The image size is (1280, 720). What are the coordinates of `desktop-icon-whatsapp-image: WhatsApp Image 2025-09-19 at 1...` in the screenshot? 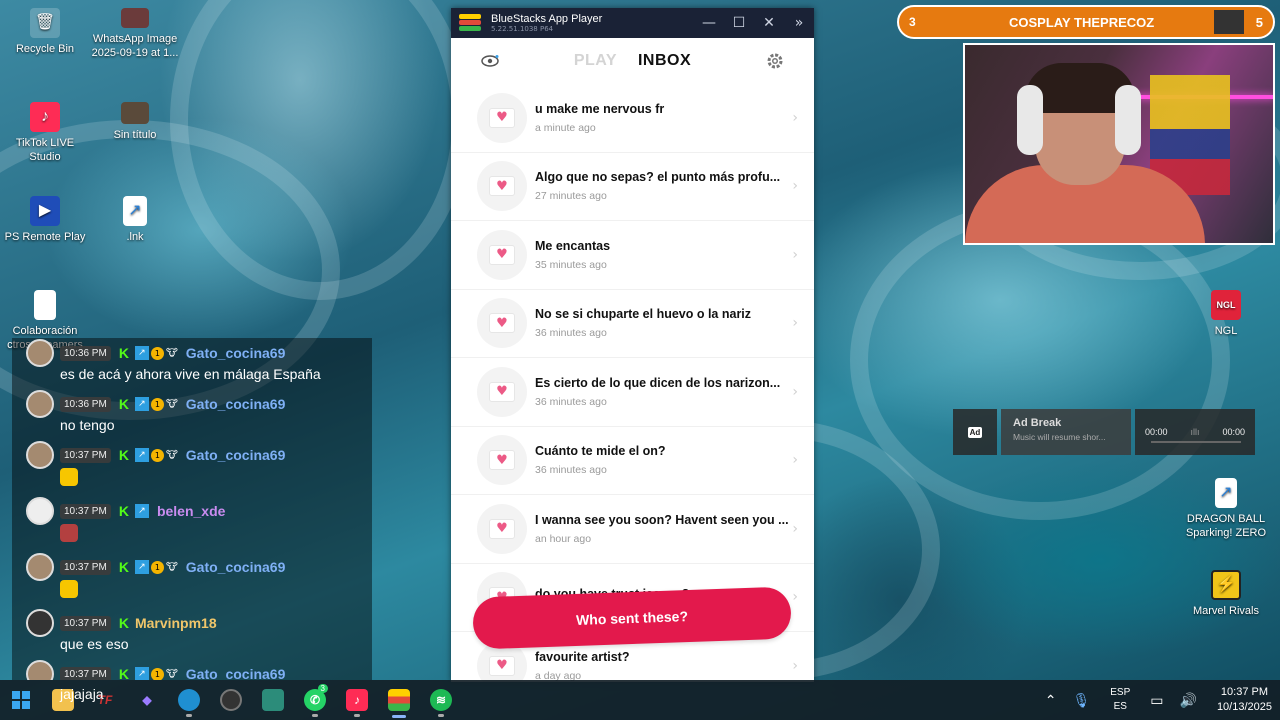 It's located at (135, 34).